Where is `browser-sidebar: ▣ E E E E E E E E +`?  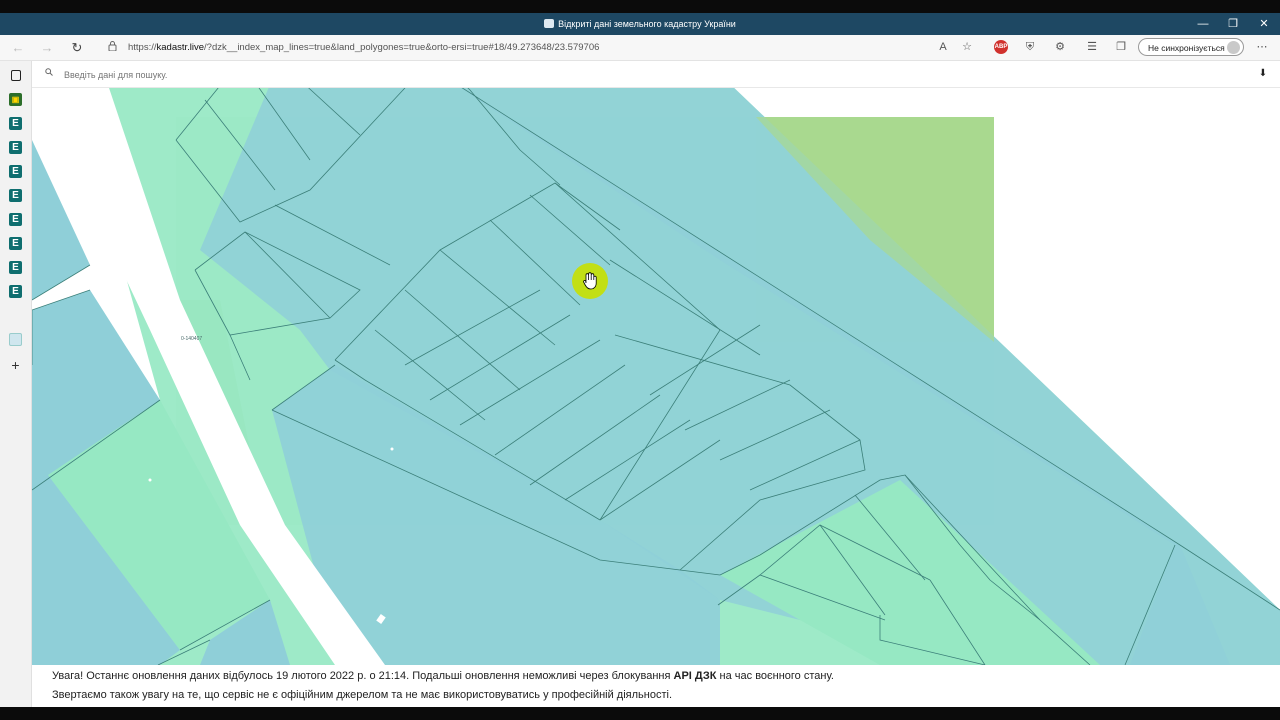 browser-sidebar: ▣ E E E E E E E E + is located at coordinates (16, 384).